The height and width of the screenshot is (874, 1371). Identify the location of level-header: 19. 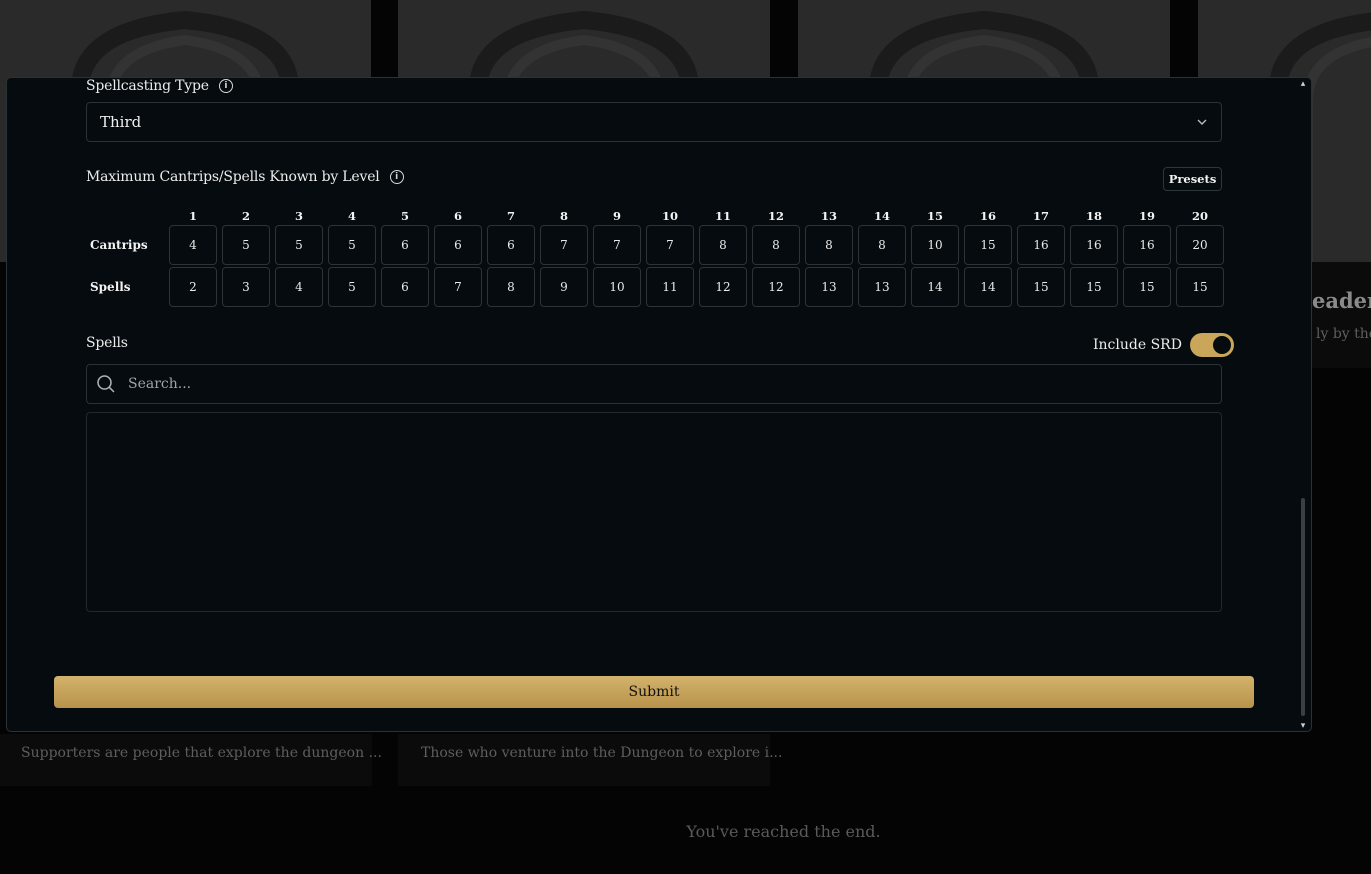
(1146, 216).